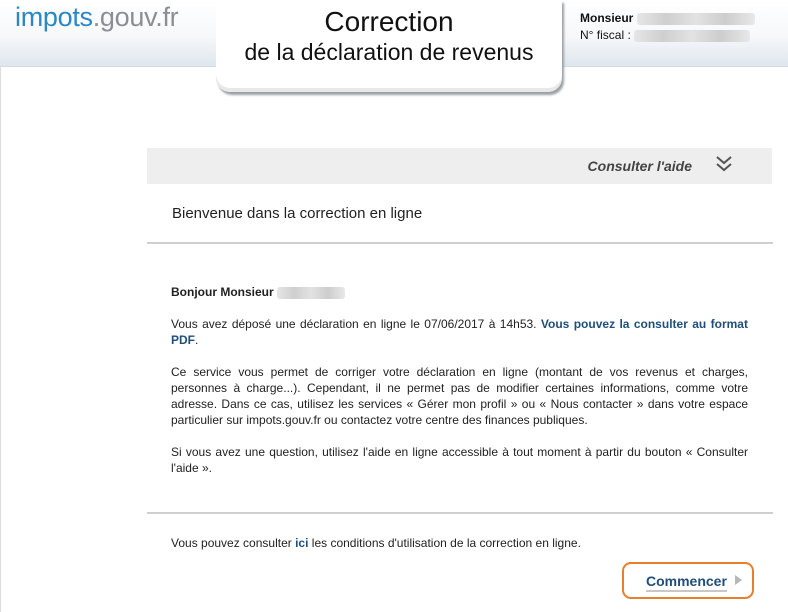  What do you see at coordinates (135, 17) in the screenshot?
I see `logo-part-2: .gouv.fr` at bounding box center [135, 17].